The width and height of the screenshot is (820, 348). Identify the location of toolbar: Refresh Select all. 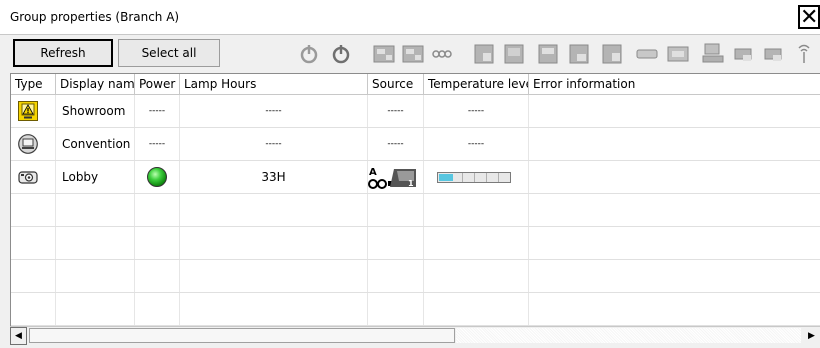
(410, 52).